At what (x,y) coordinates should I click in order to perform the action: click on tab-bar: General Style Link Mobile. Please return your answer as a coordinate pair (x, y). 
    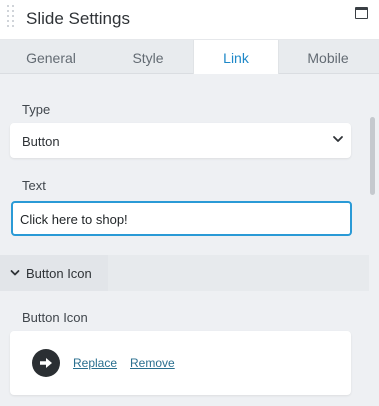
    Looking at the image, I should click on (189, 57).